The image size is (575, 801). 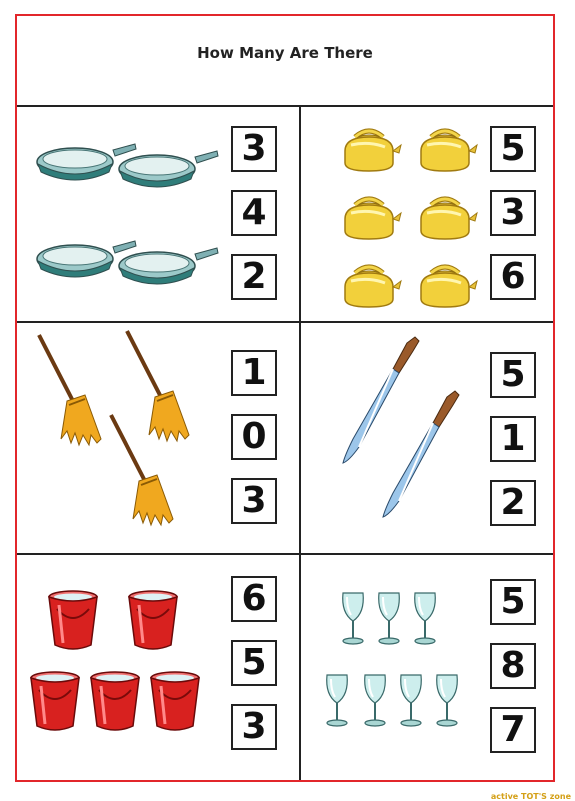 I want to click on panel-kettles: 5 3 6, so click(x=427, y=214).